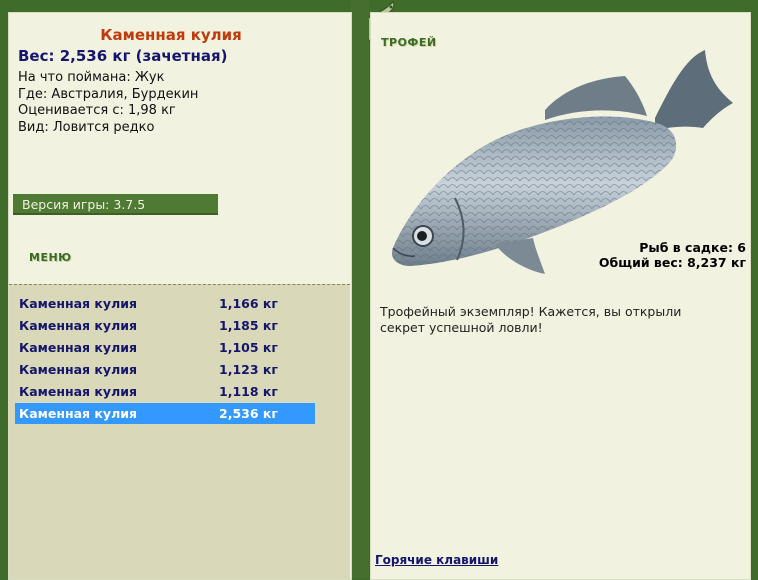 The width and height of the screenshot is (758, 580). I want to click on panel-divider, so click(360, 289).